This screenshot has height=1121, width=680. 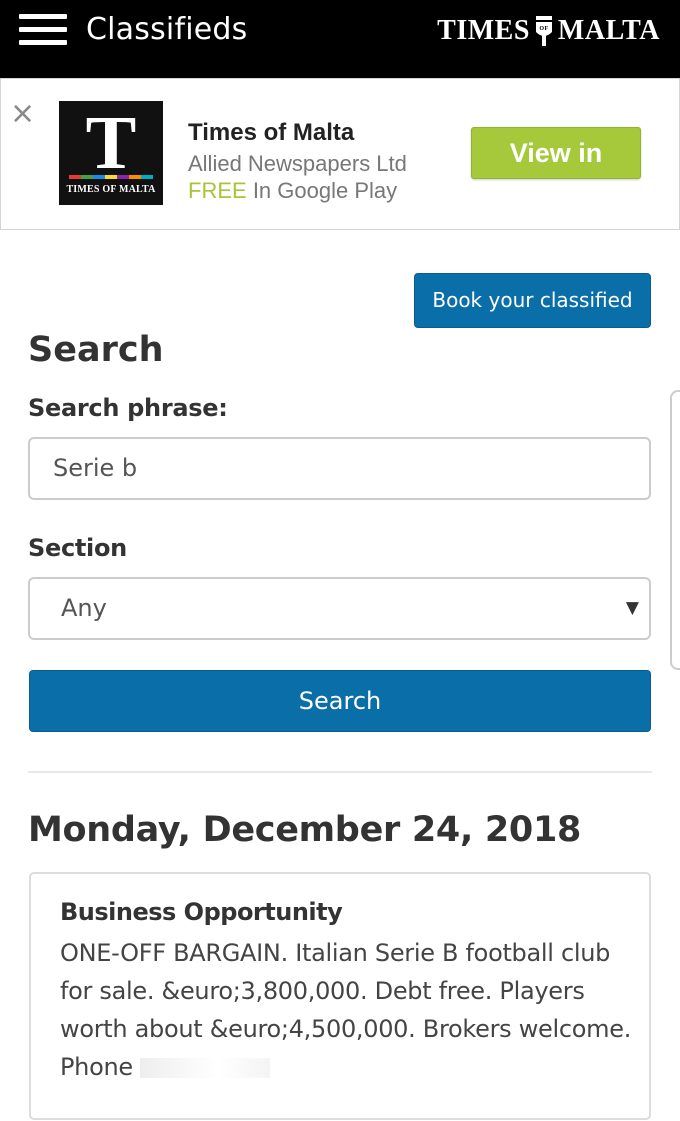 I want to click on search-heading: Search, so click(x=96, y=350).